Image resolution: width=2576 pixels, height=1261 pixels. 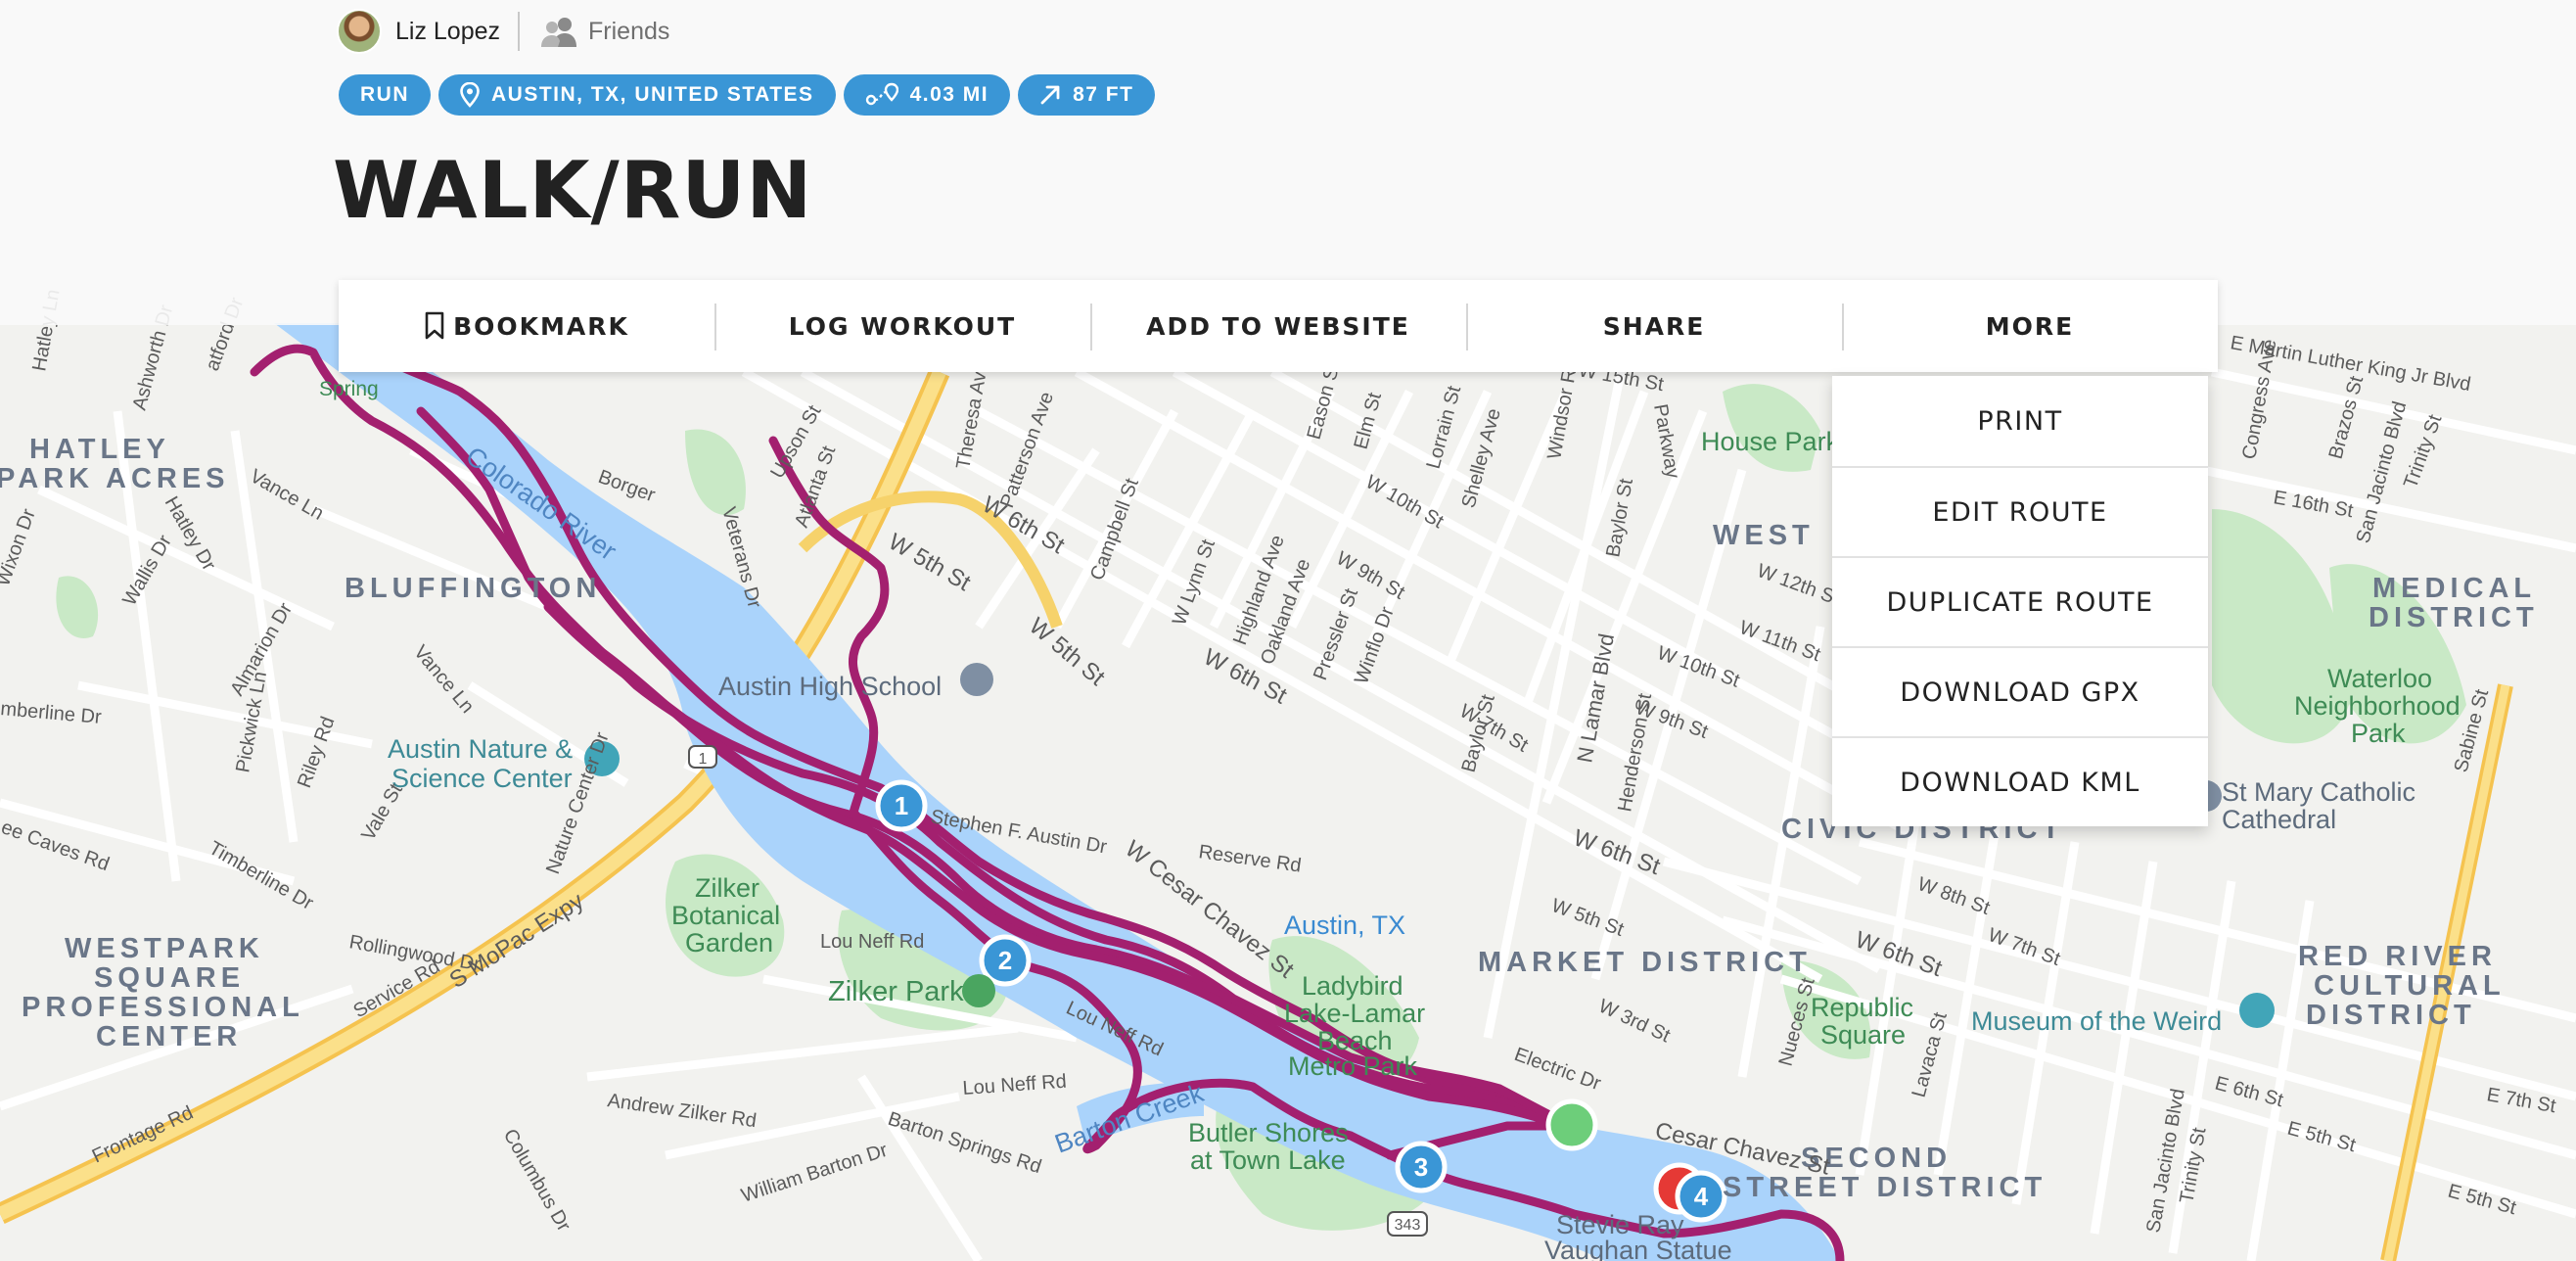 I want to click on divider, so click(x=519, y=31).